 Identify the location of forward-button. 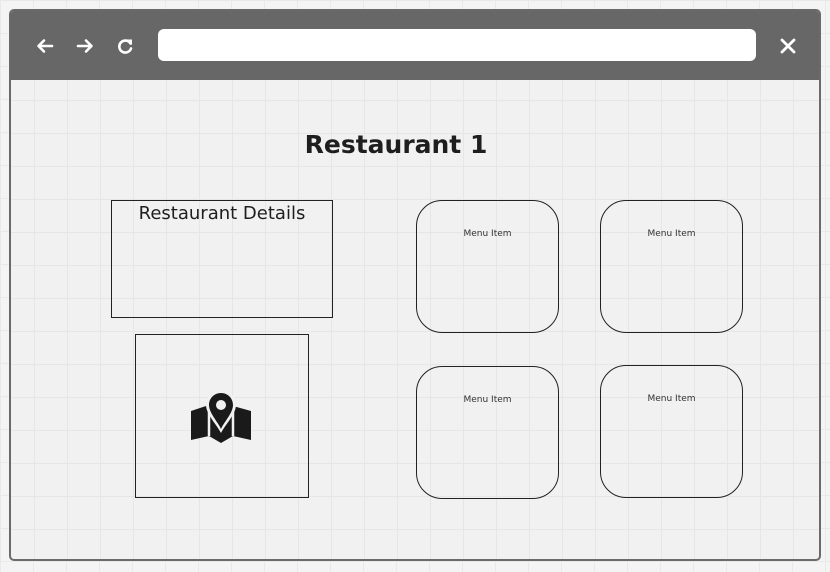
(85, 46).